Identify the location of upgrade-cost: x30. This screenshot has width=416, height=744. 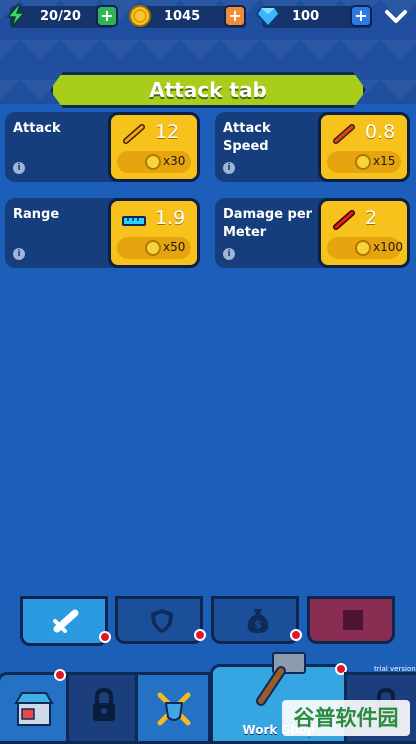
(154, 162).